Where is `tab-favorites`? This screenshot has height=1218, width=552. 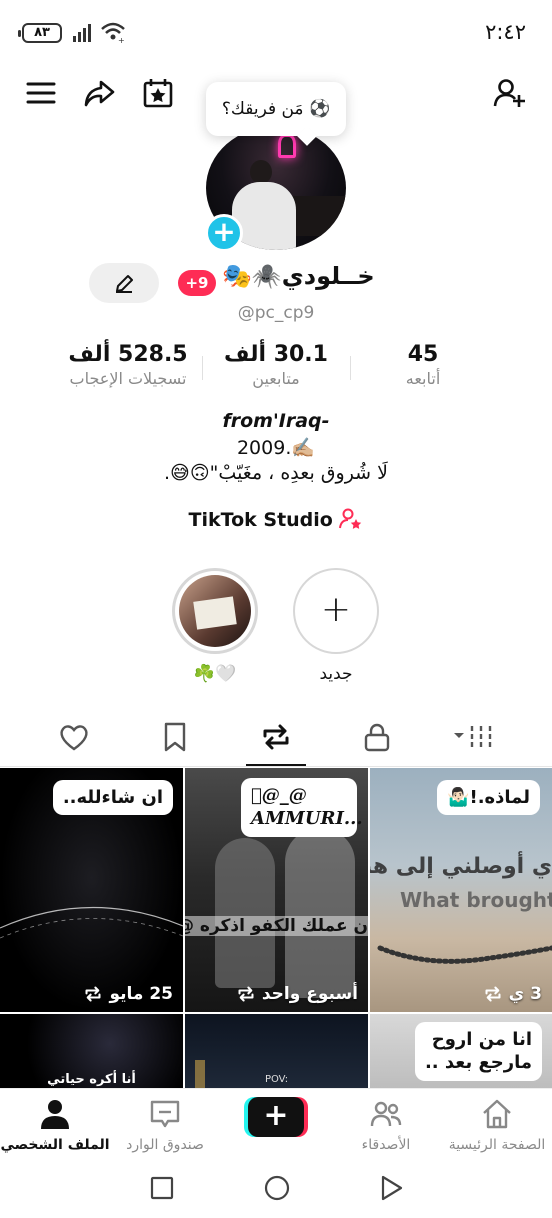
tab-favorites is located at coordinates (175, 737).